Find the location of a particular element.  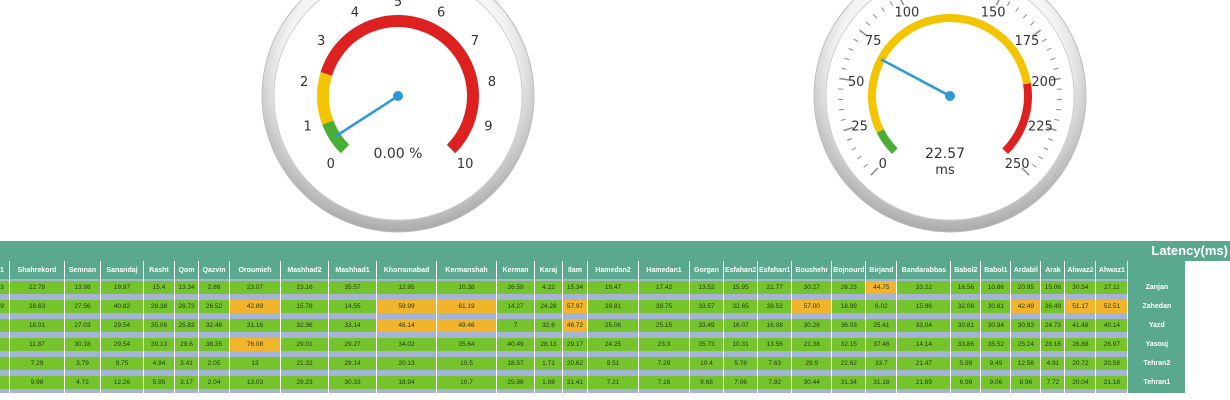

latency-cell: 5.95 is located at coordinates (159, 383).